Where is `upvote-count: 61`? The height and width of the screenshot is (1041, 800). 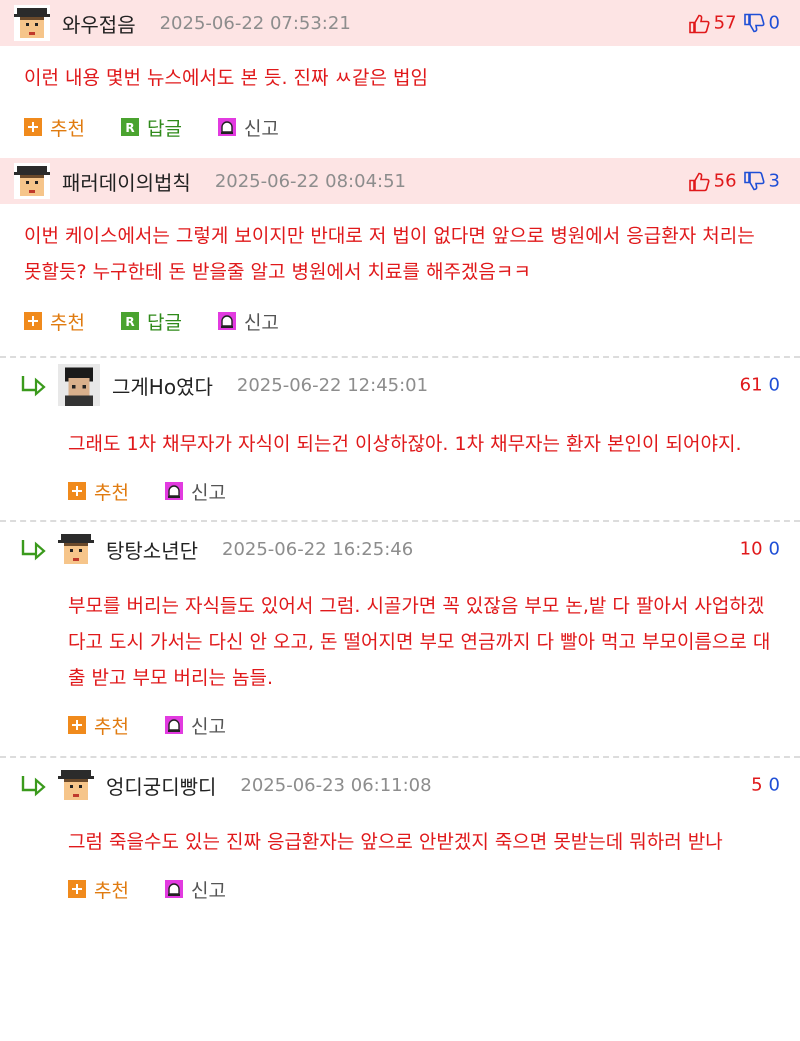
upvote-count: 61 is located at coordinates (751, 385).